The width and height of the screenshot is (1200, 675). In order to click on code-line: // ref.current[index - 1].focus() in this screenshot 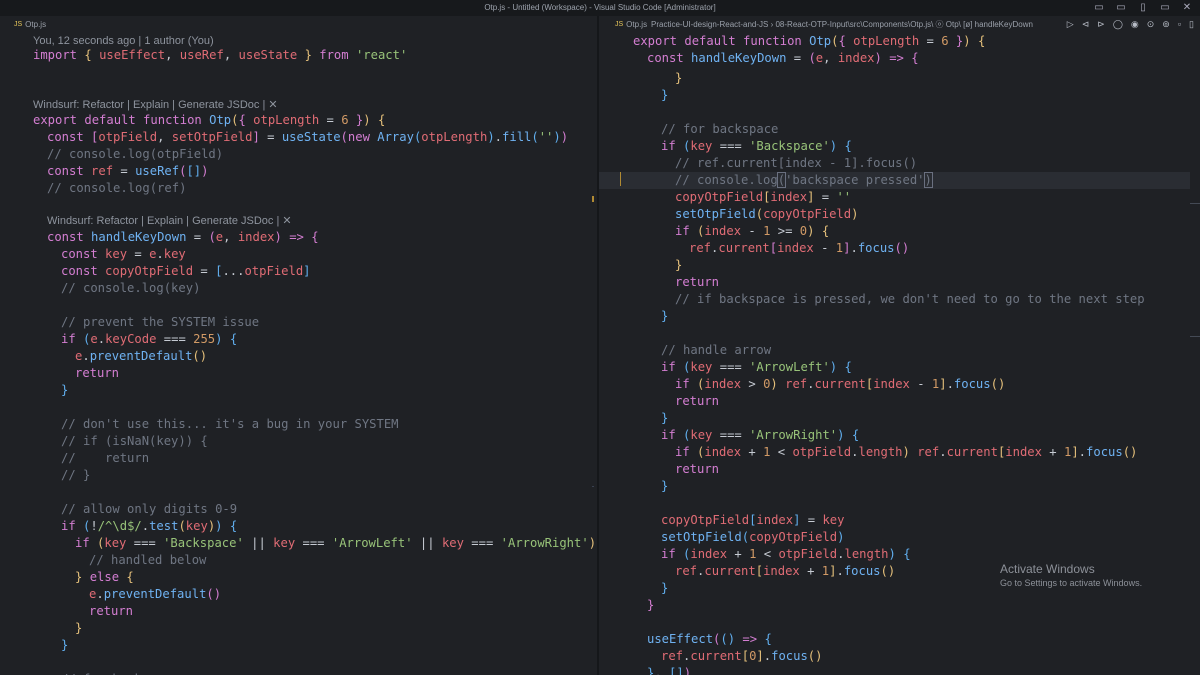, I will do `click(796, 163)`.